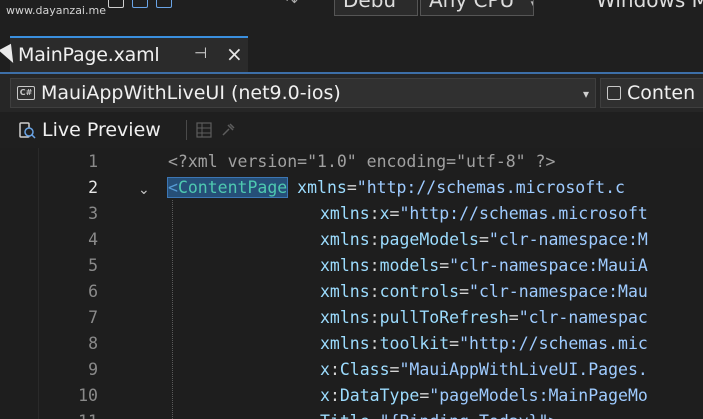 The height and width of the screenshot is (419, 703). What do you see at coordinates (200, 53) in the screenshot?
I see `pin-icon: ⊣` at bounding box center [200, 53].